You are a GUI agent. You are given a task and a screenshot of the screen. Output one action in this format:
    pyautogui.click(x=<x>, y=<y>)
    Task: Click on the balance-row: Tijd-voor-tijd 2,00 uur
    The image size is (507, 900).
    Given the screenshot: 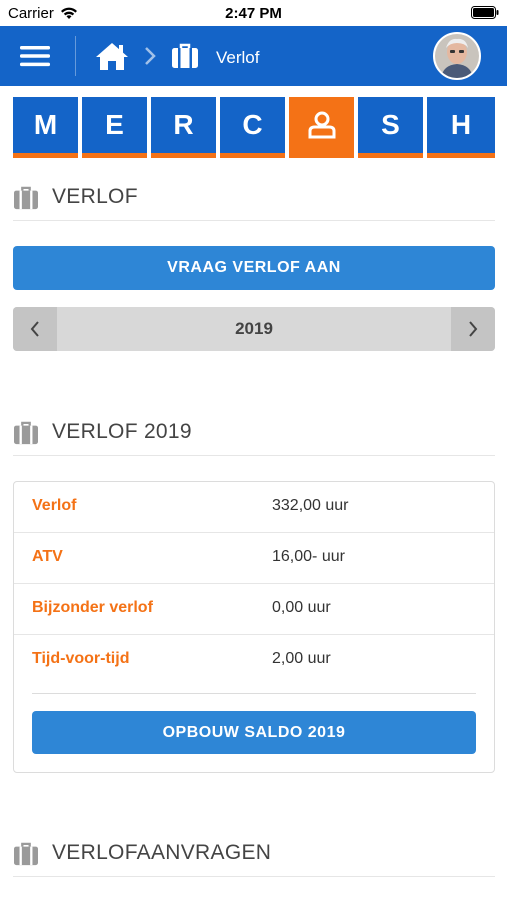 What is the action you would take?
    pyautogui.click(x=254, y=660)
    